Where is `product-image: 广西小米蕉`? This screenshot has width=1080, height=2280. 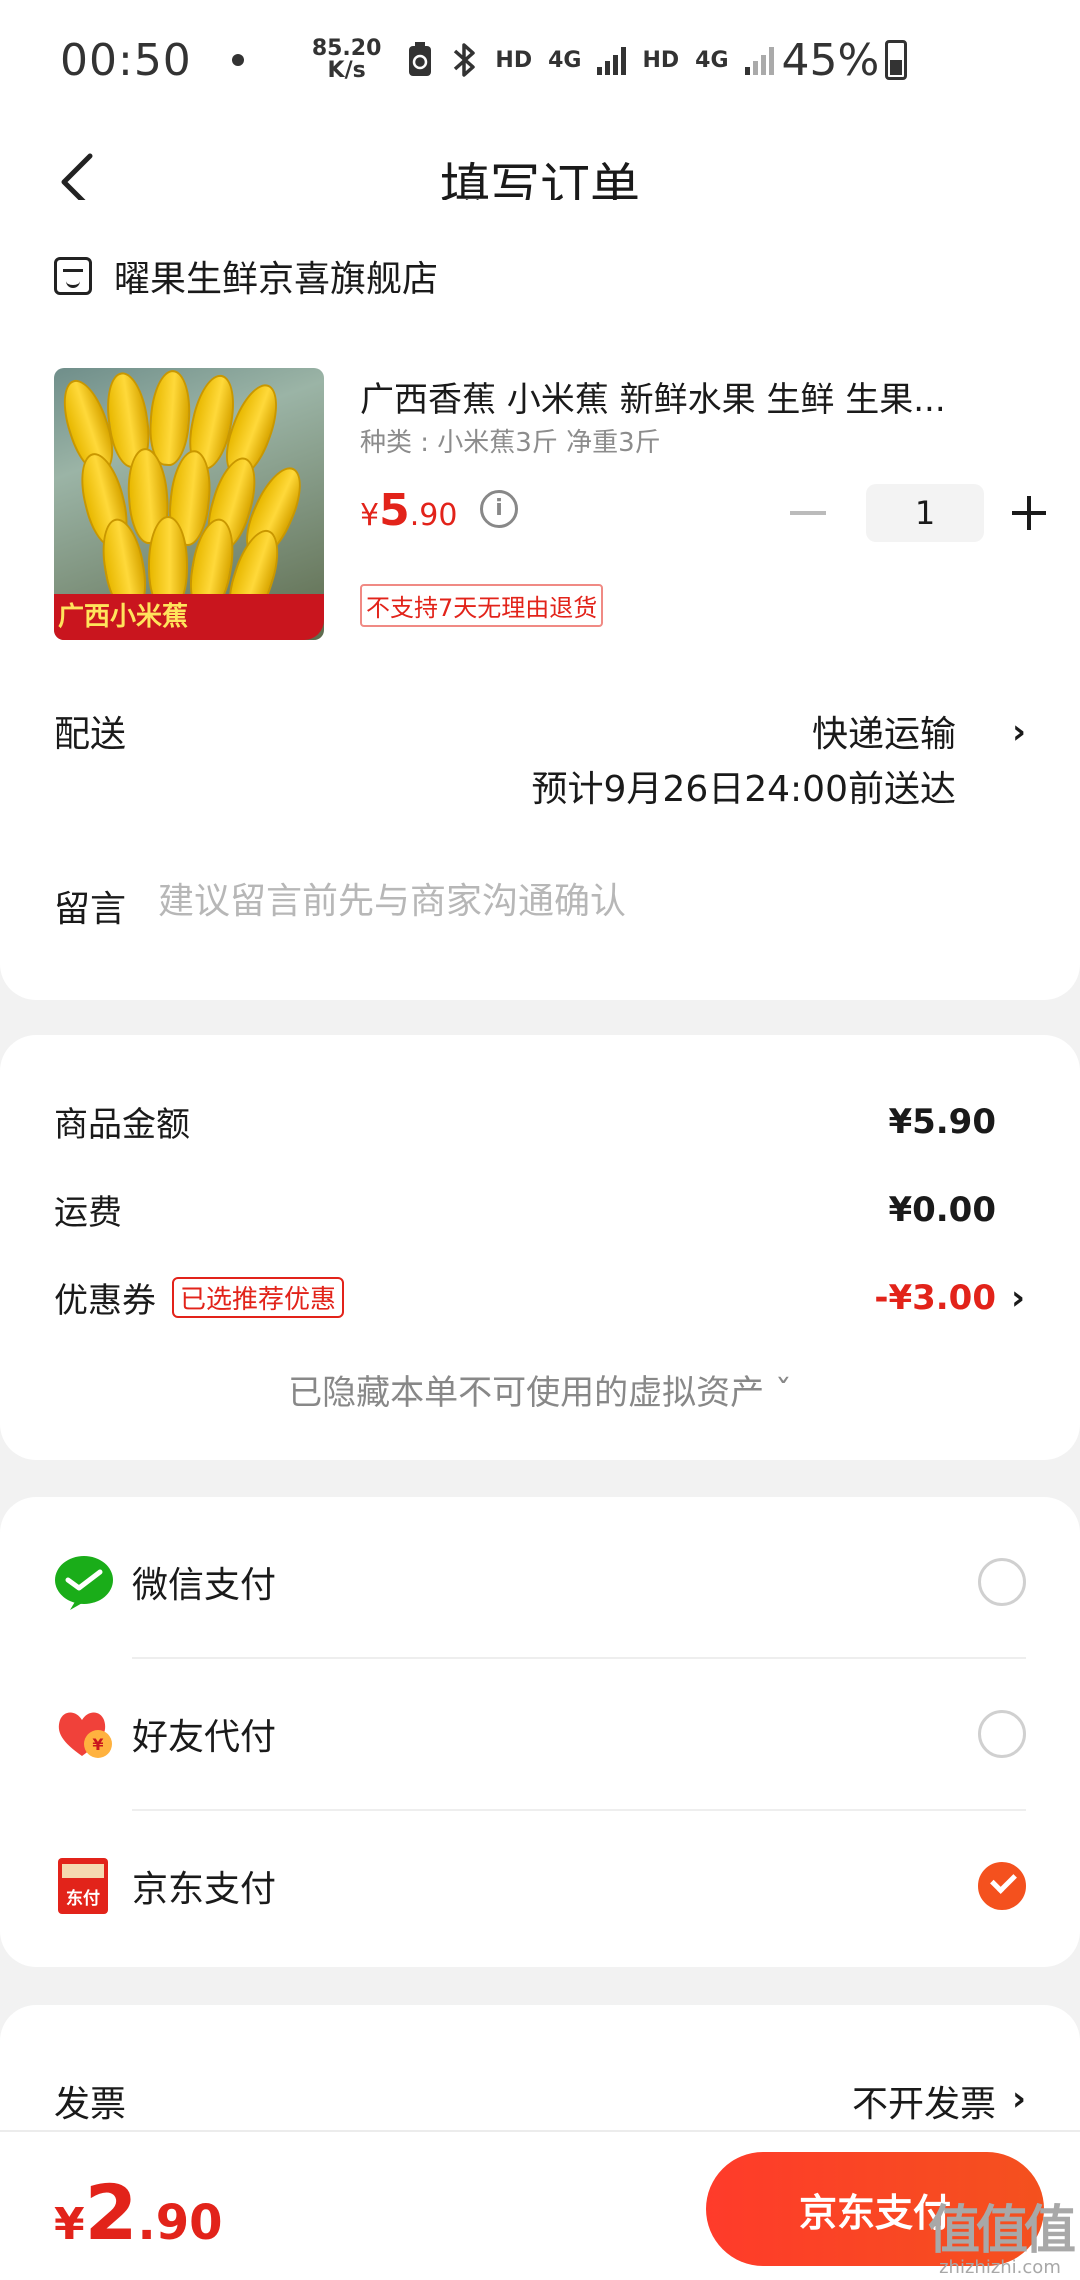 product-image: 广西小米蕉 is located at coordinates (189, 504).